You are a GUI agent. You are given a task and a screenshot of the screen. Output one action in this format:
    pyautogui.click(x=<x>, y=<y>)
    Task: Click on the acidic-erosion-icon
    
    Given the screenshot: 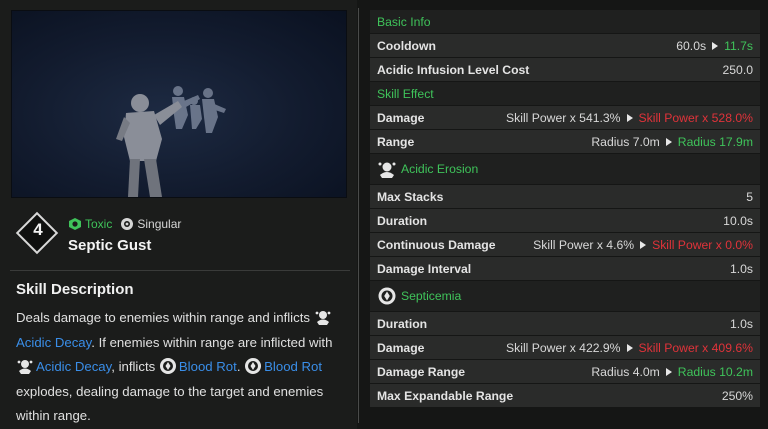 What is the action you would take?
    pyautogui.click(x=387, y=170)
    